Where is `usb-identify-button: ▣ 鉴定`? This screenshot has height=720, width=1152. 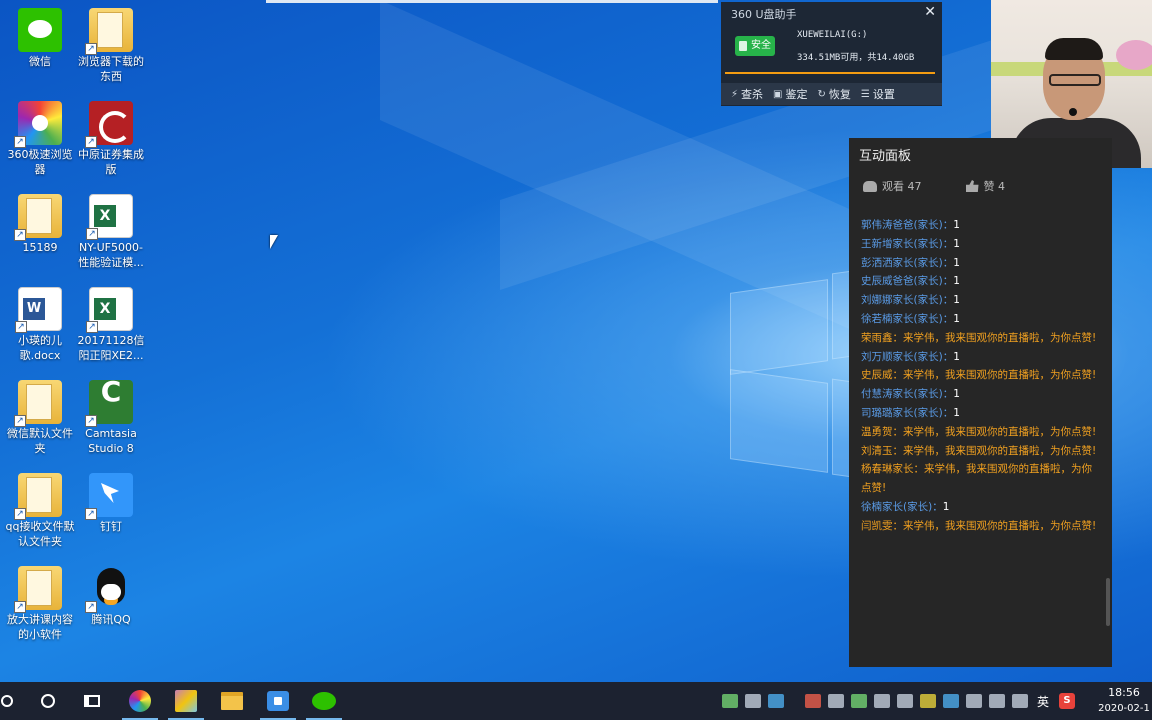
usb-identify-button: ▣ 鉴定 is located at coordinates (790, 94).